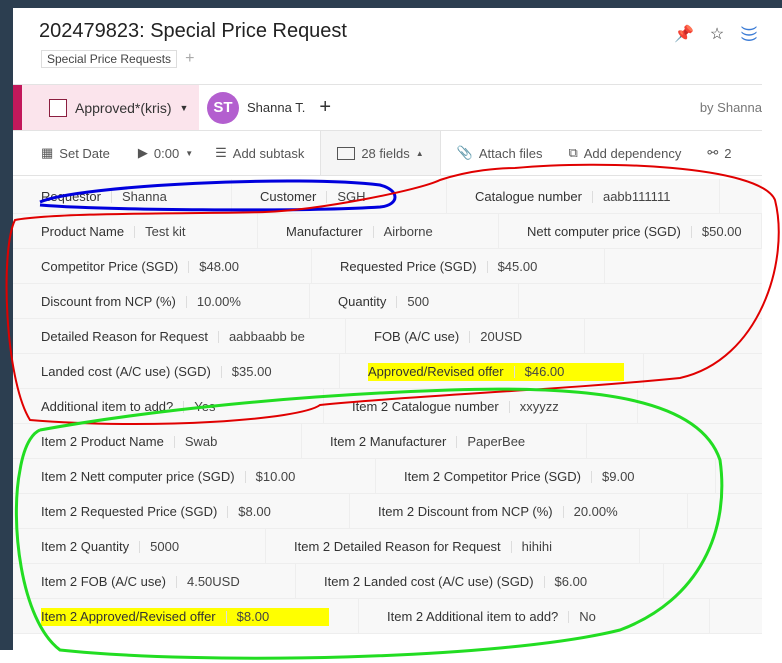 This screenshot has height=663, width=782. What do you see at coordinates (518, 266) in the screenshot?
I see `field-value: $45.00` at bounding box center [518, 266].